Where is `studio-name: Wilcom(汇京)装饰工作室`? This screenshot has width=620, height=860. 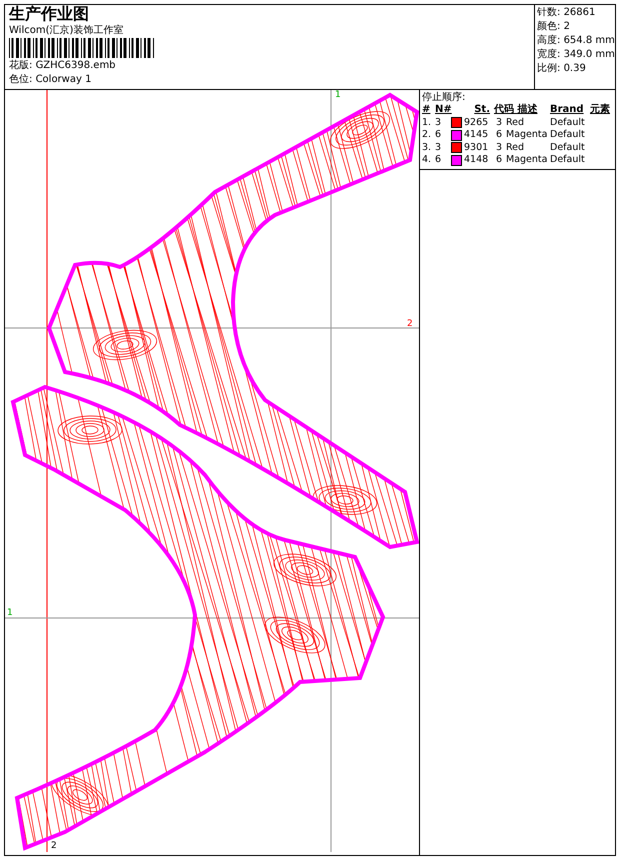
studio-name: Wilcom(汇京)装饰工作室 is located at coordinates (66, 30).